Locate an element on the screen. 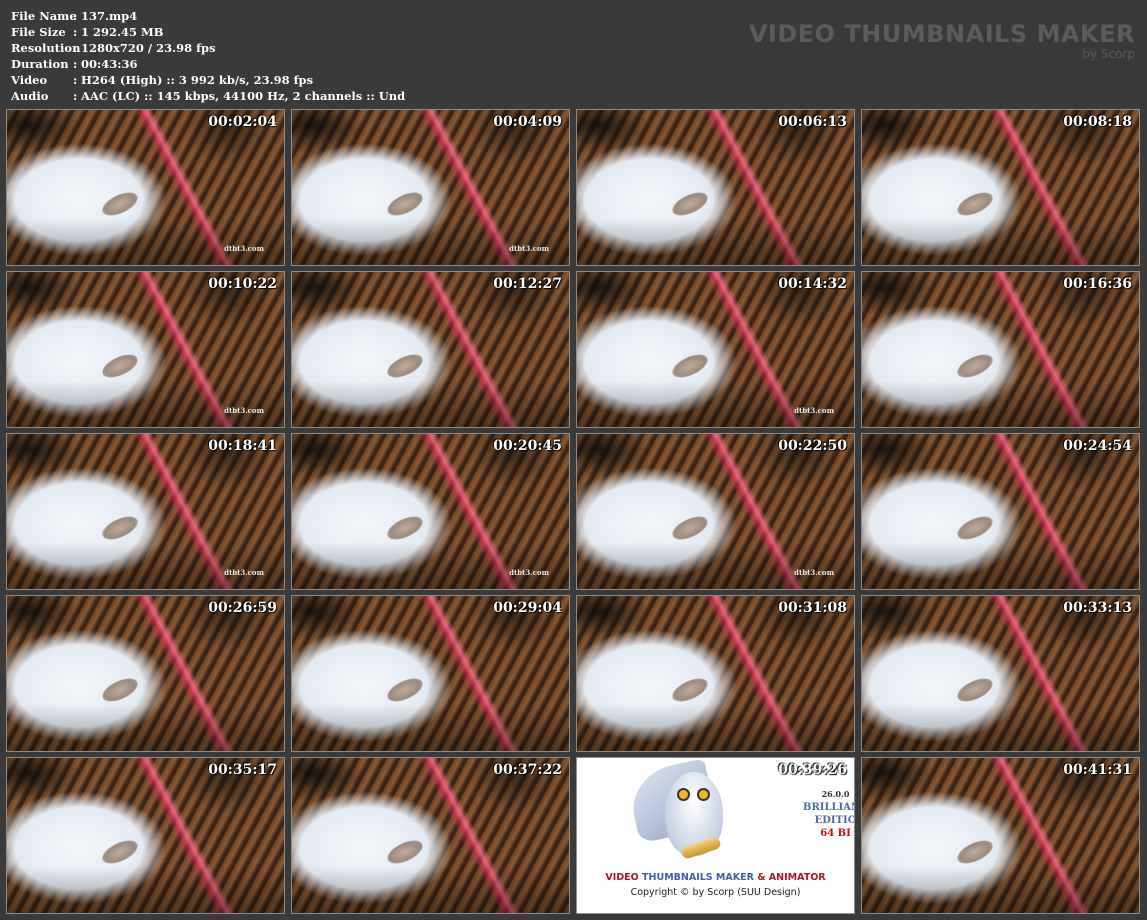 Image resolution: width=1147 pixels, height=920 pixels. info-row: File Size:1 292.45 MB is located at coordinates (208, 32).